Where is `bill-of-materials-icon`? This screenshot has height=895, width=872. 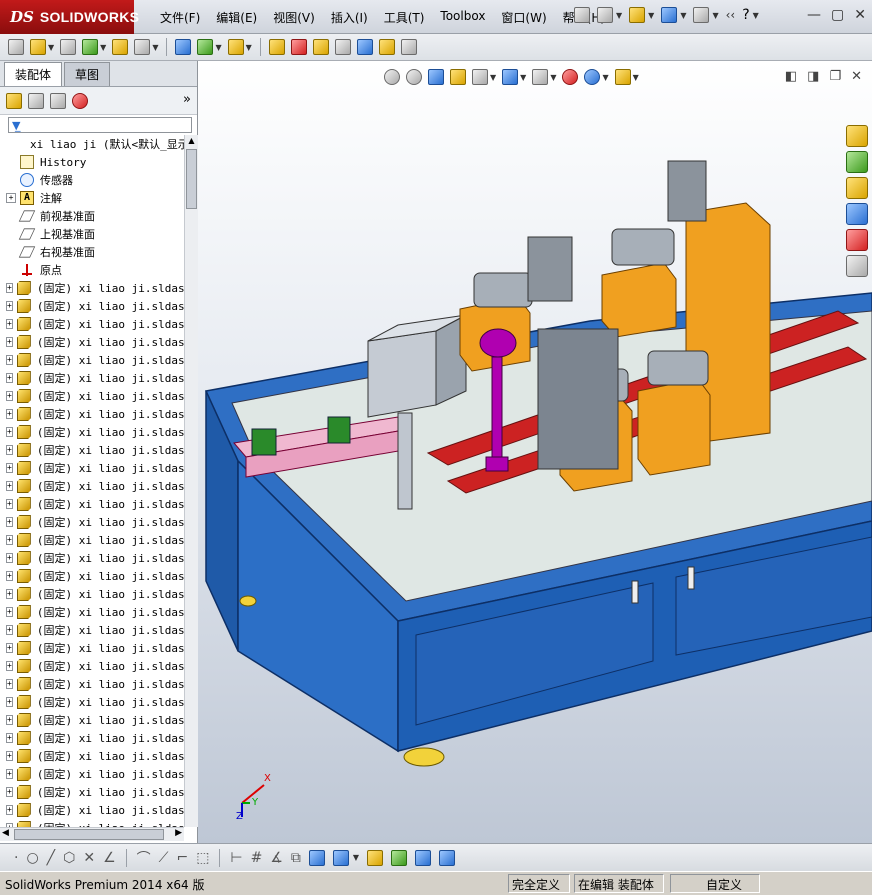
bill-of-materials-icon is located at coordinates (298, 47).